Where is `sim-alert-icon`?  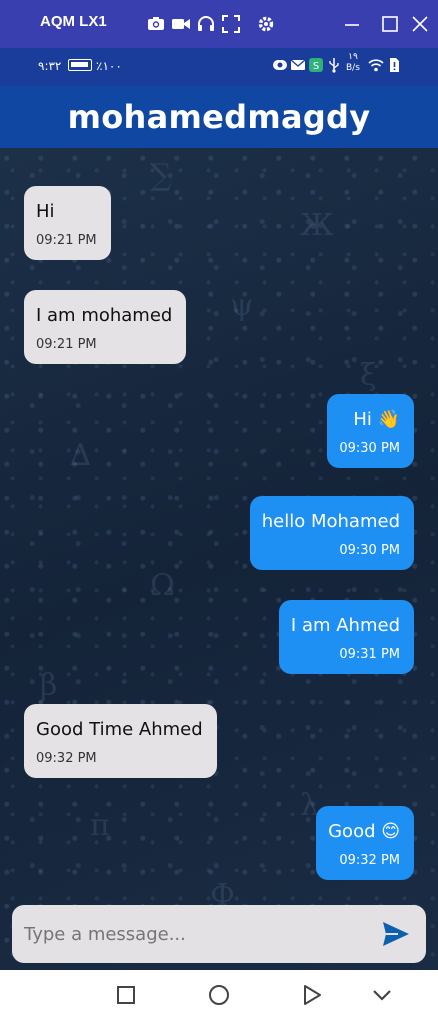
sim-alert-icon is located at coordinates (394, 65).